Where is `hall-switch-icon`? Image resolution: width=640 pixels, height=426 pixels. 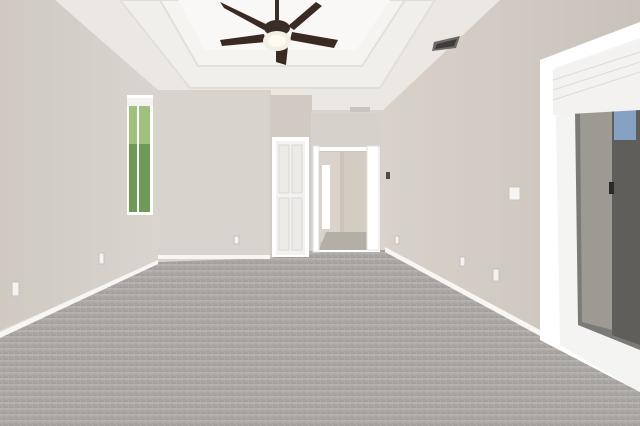
hall-switch-icon is located at coordinates (388, 175).